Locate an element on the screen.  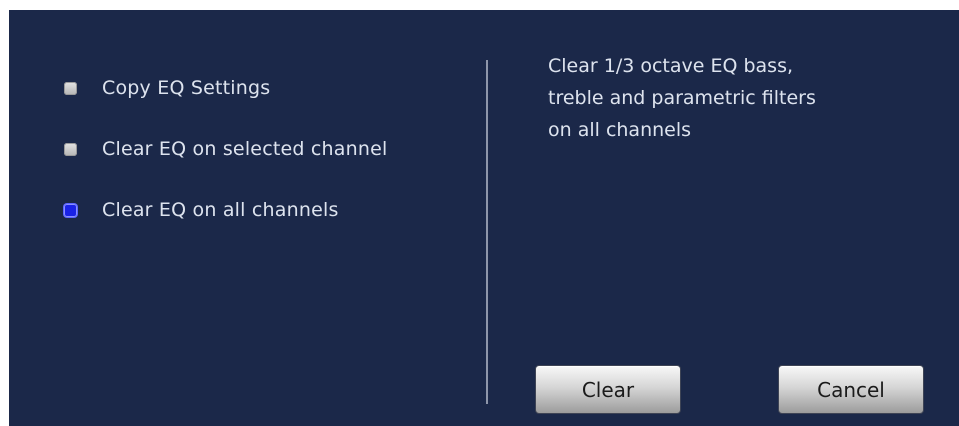
option-copy-eq-settings: Copy EQ Settings is located at coordinates (167, 88).